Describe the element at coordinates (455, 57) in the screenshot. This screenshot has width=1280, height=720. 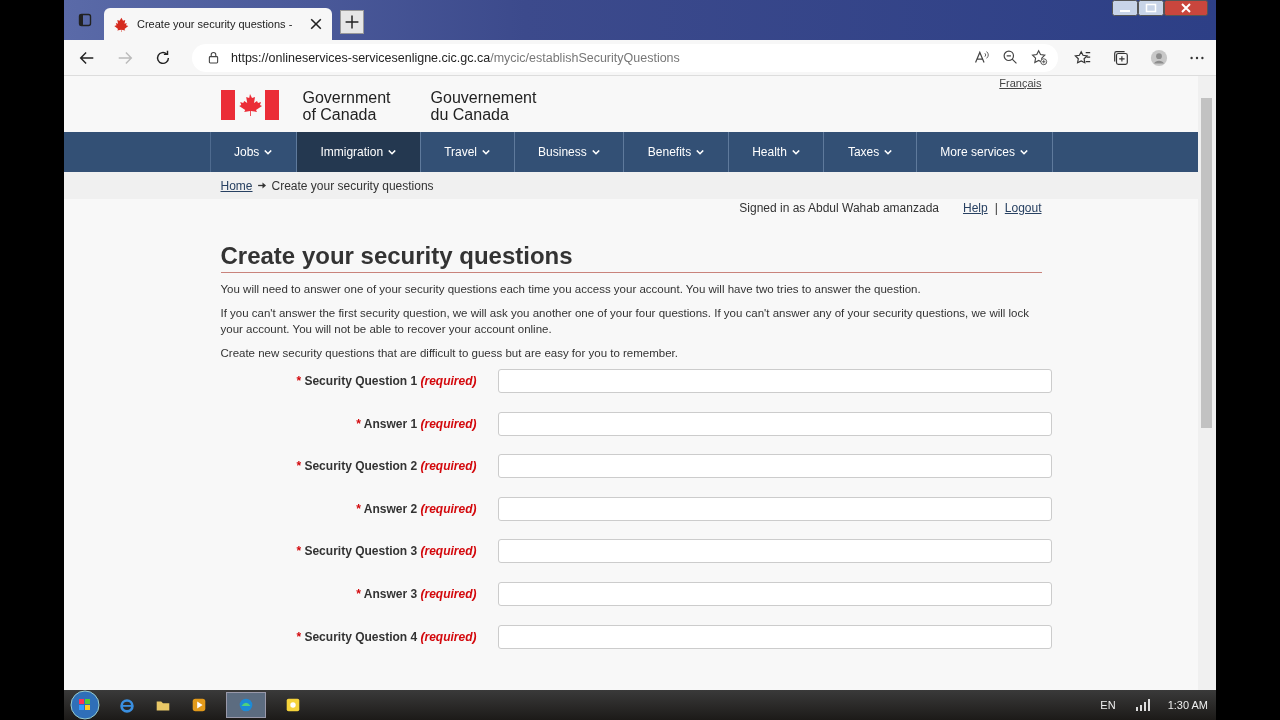
I see `url-text: https://onlineservices-servicesenligne.cic.gc.ca/mycic/establishSecurityQuestions` at that location.